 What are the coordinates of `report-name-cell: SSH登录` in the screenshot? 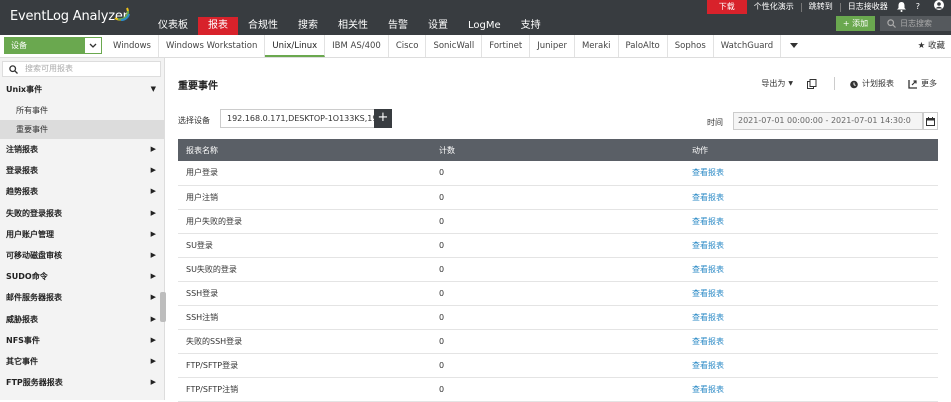 It's located at (304, 293).